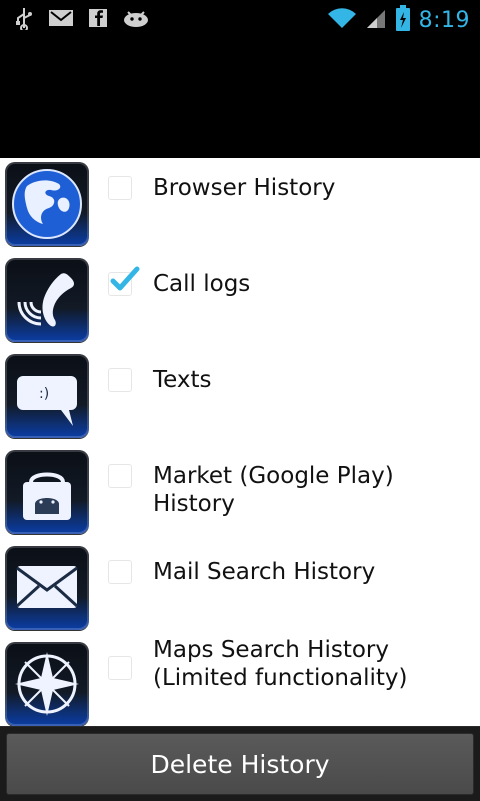  I want to click on wifi-icon, so click(342, 20).